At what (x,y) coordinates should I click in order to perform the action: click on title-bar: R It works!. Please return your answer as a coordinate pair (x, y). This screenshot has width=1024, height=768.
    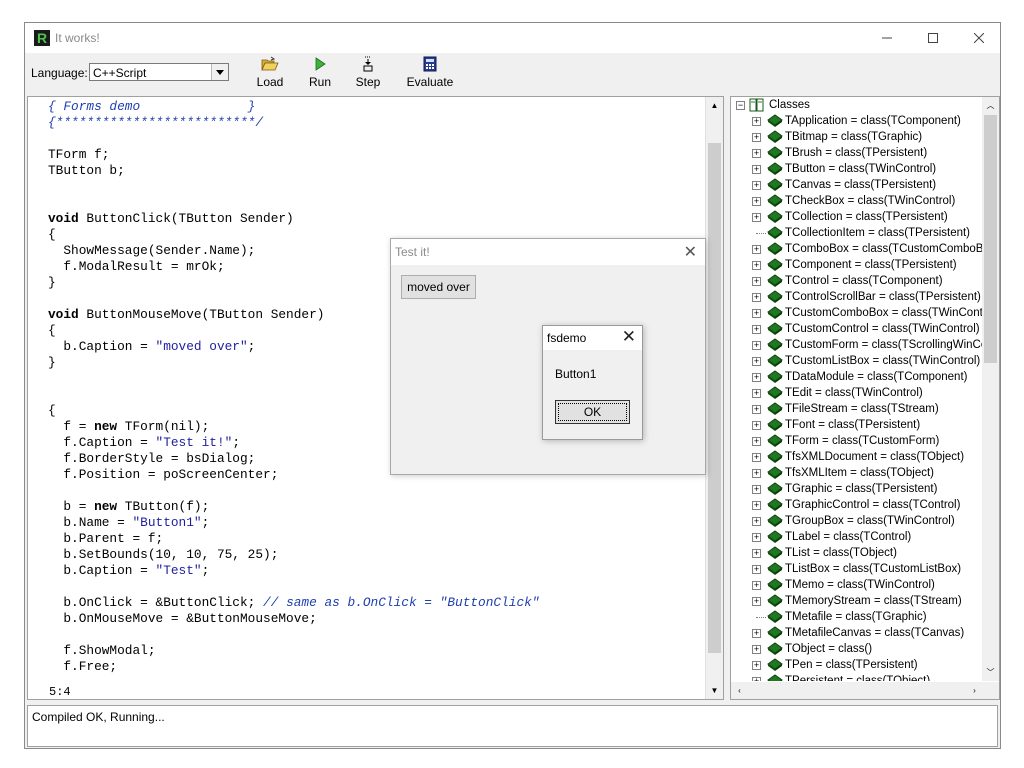
    Looking at the image, I should click on (512, 38).